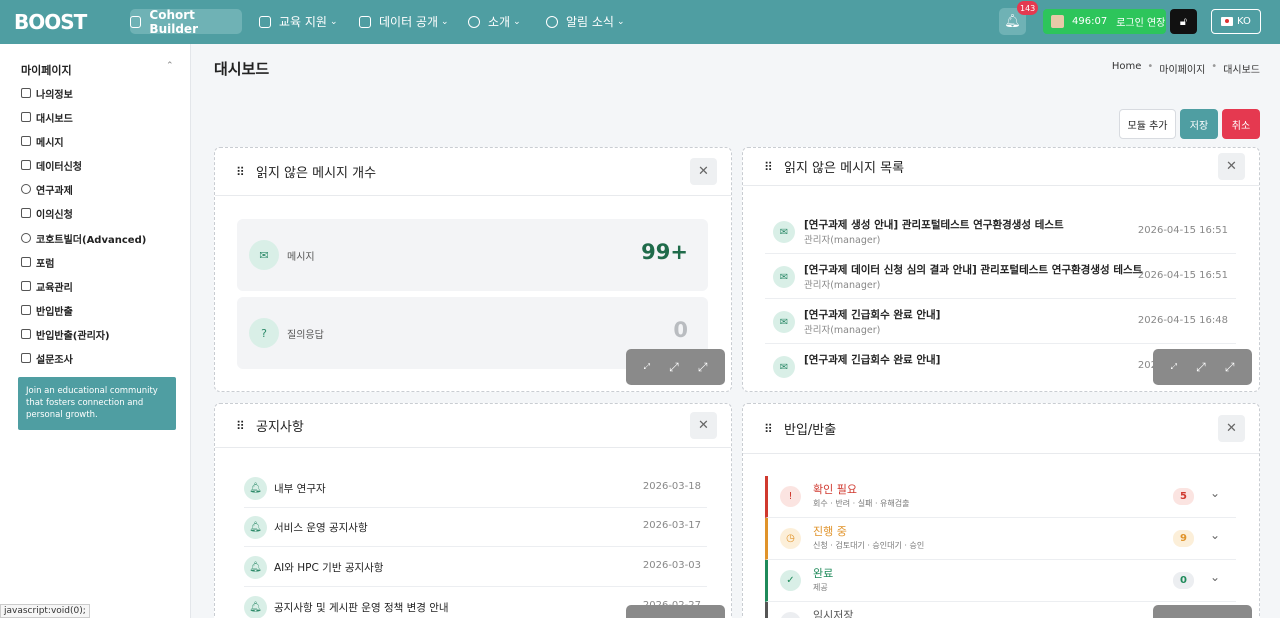  I want to click on resize-controls: ⤢ ⤢ ⤢, so click(675, 367).